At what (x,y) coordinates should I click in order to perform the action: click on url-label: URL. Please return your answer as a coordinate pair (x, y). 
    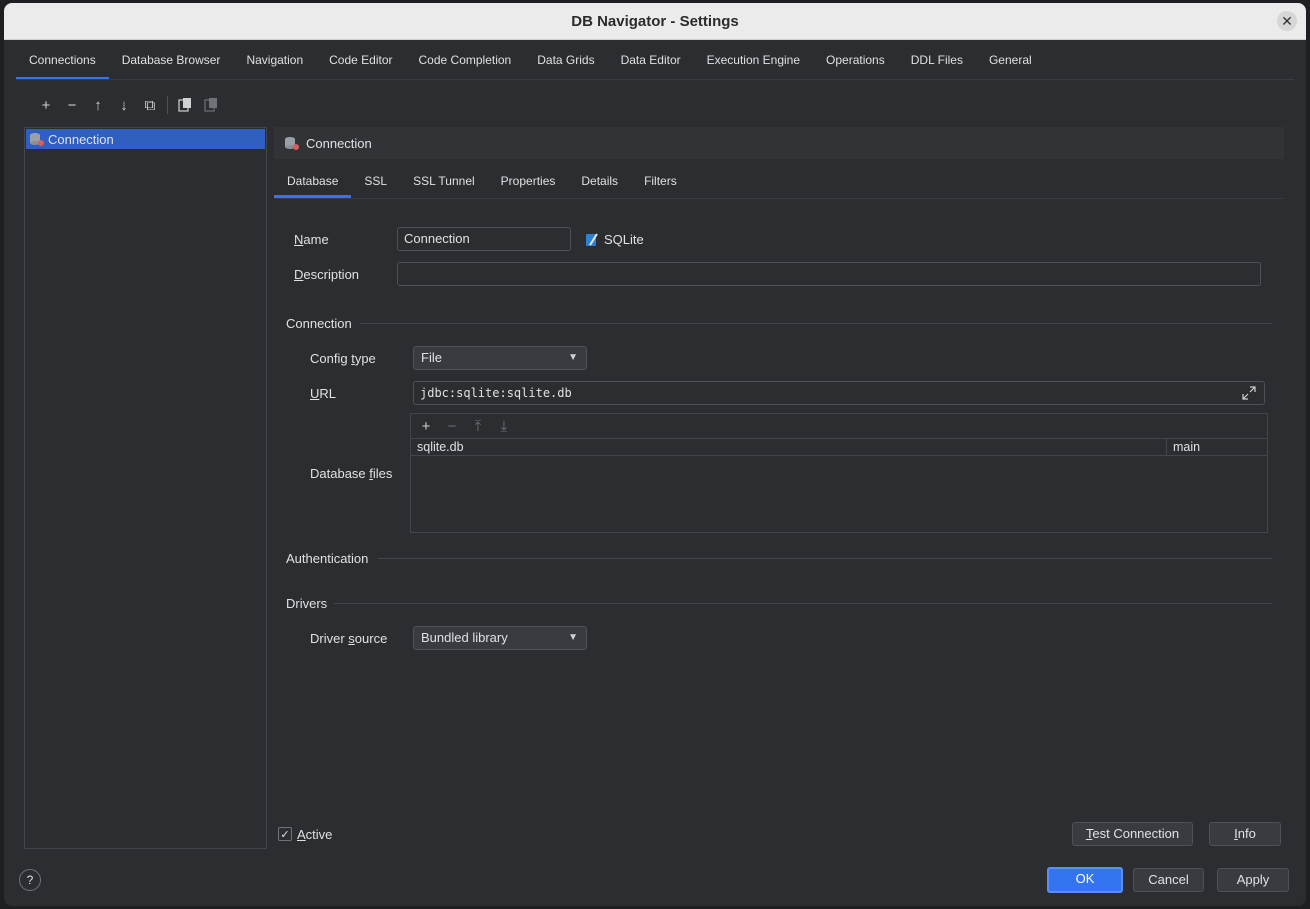
    Looking at the image, I should click on (323, 393).